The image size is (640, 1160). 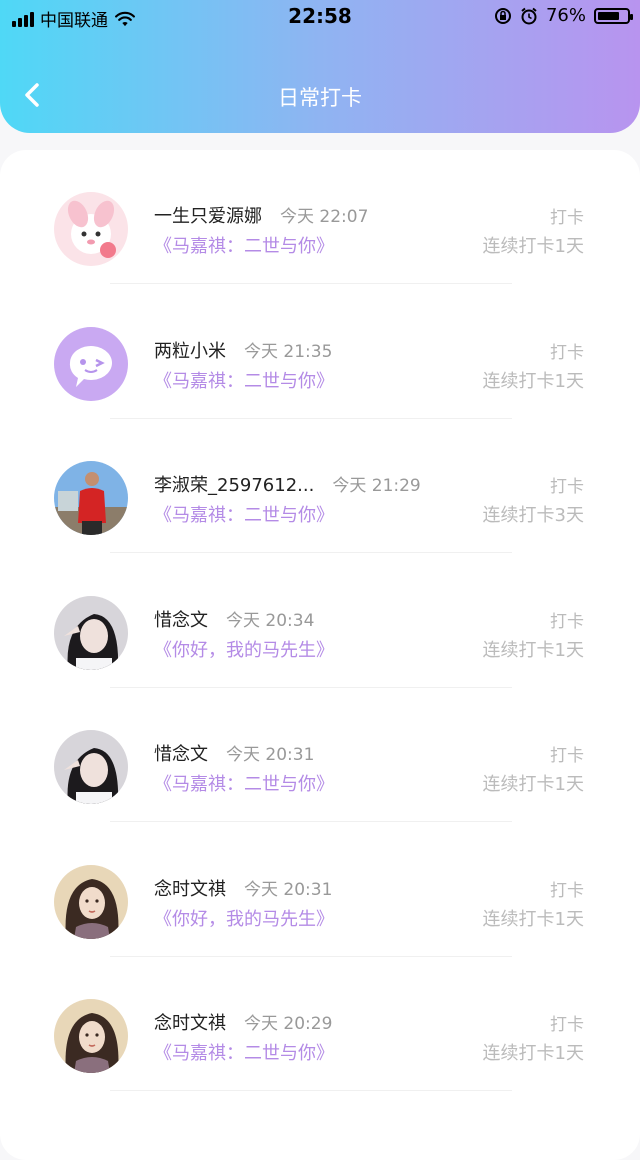 I want to click on checkin-time: 今天 21:35, so click(x=288, y=351).